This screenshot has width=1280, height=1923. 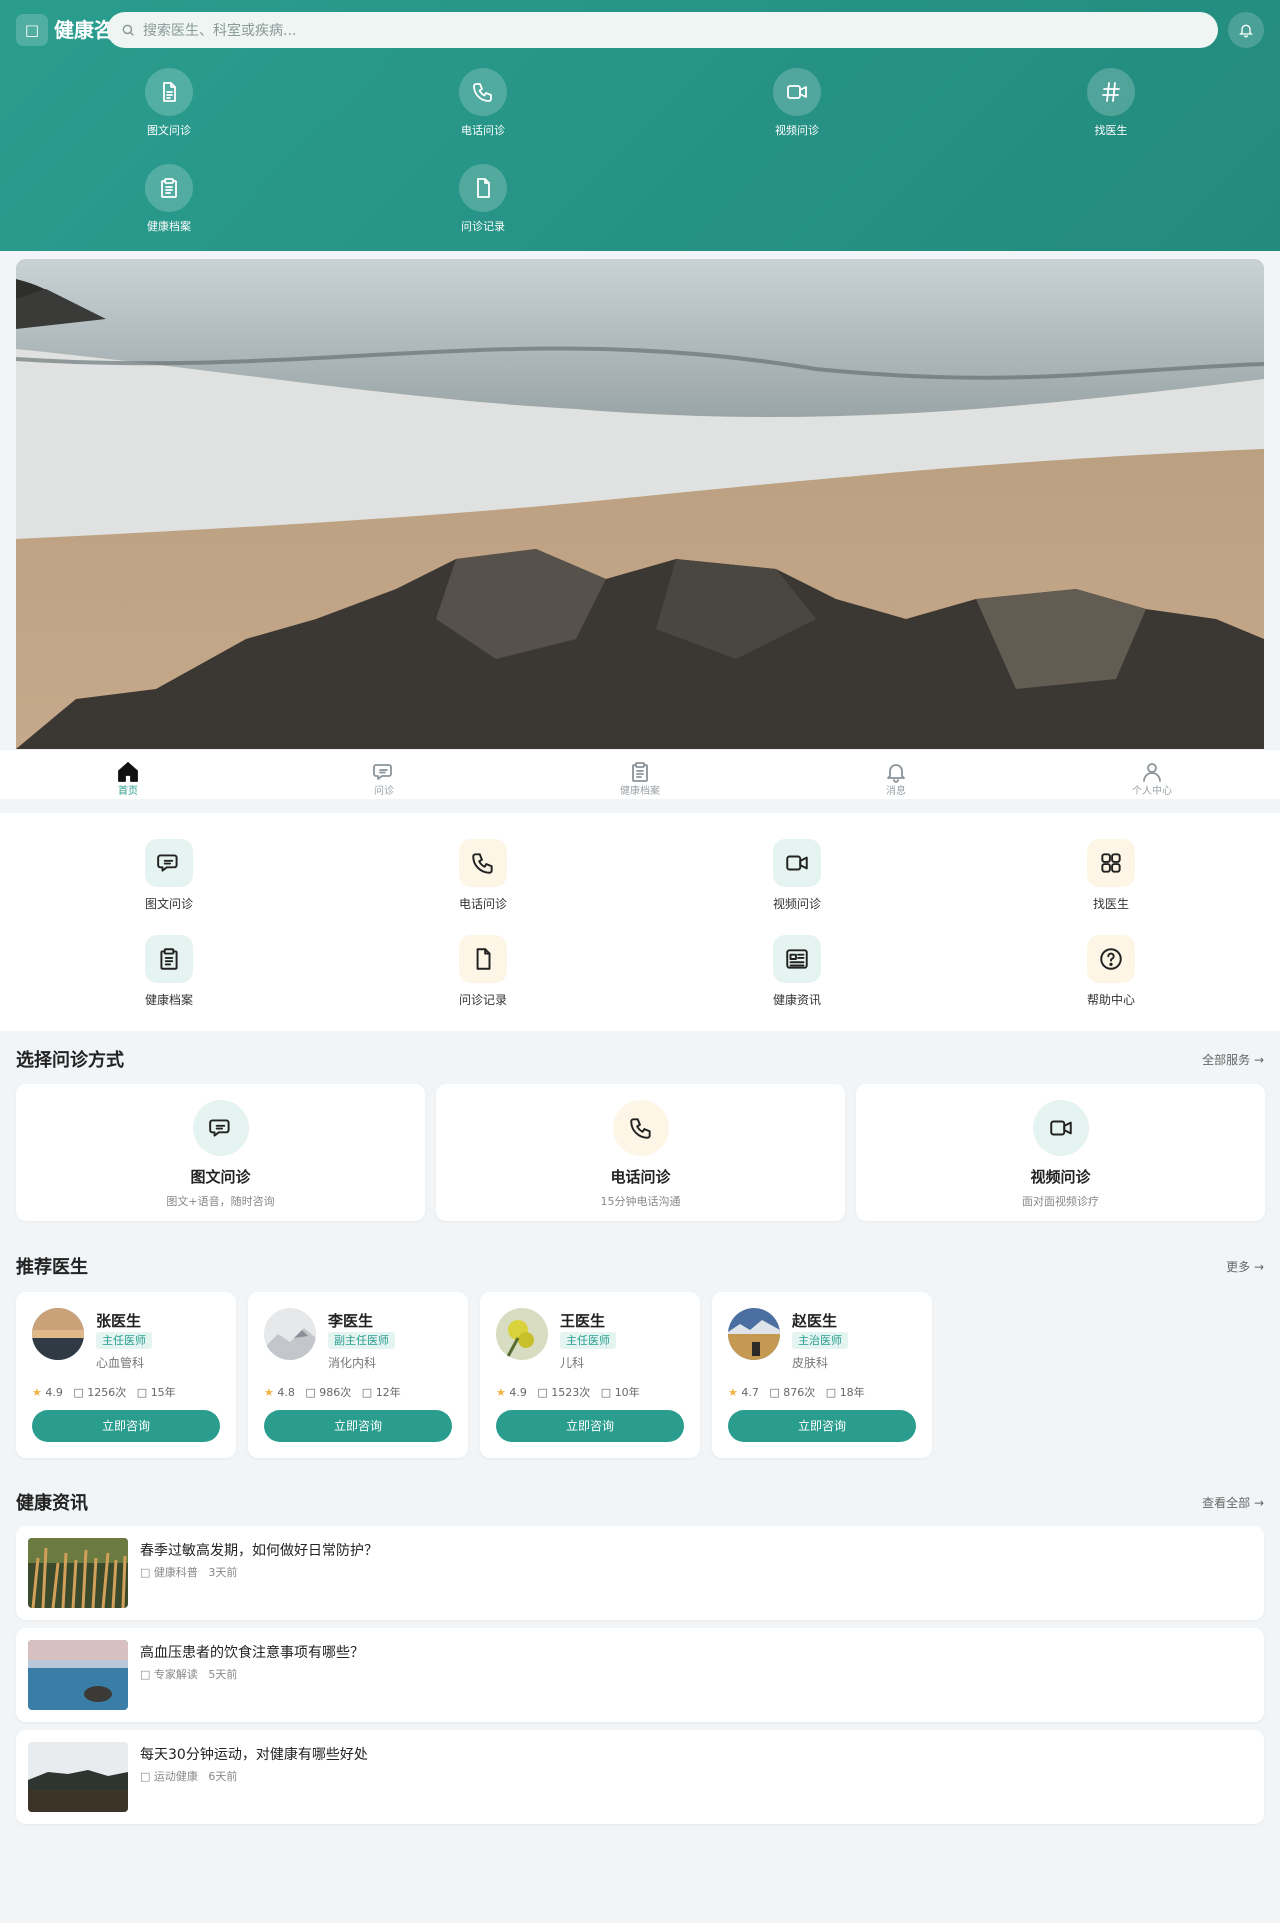 What do you see at coordinates (1233, 1502) in the screenshot?
I see `view-all-articles-link: 查看全部 →` at bounding box center [1233, 1502].